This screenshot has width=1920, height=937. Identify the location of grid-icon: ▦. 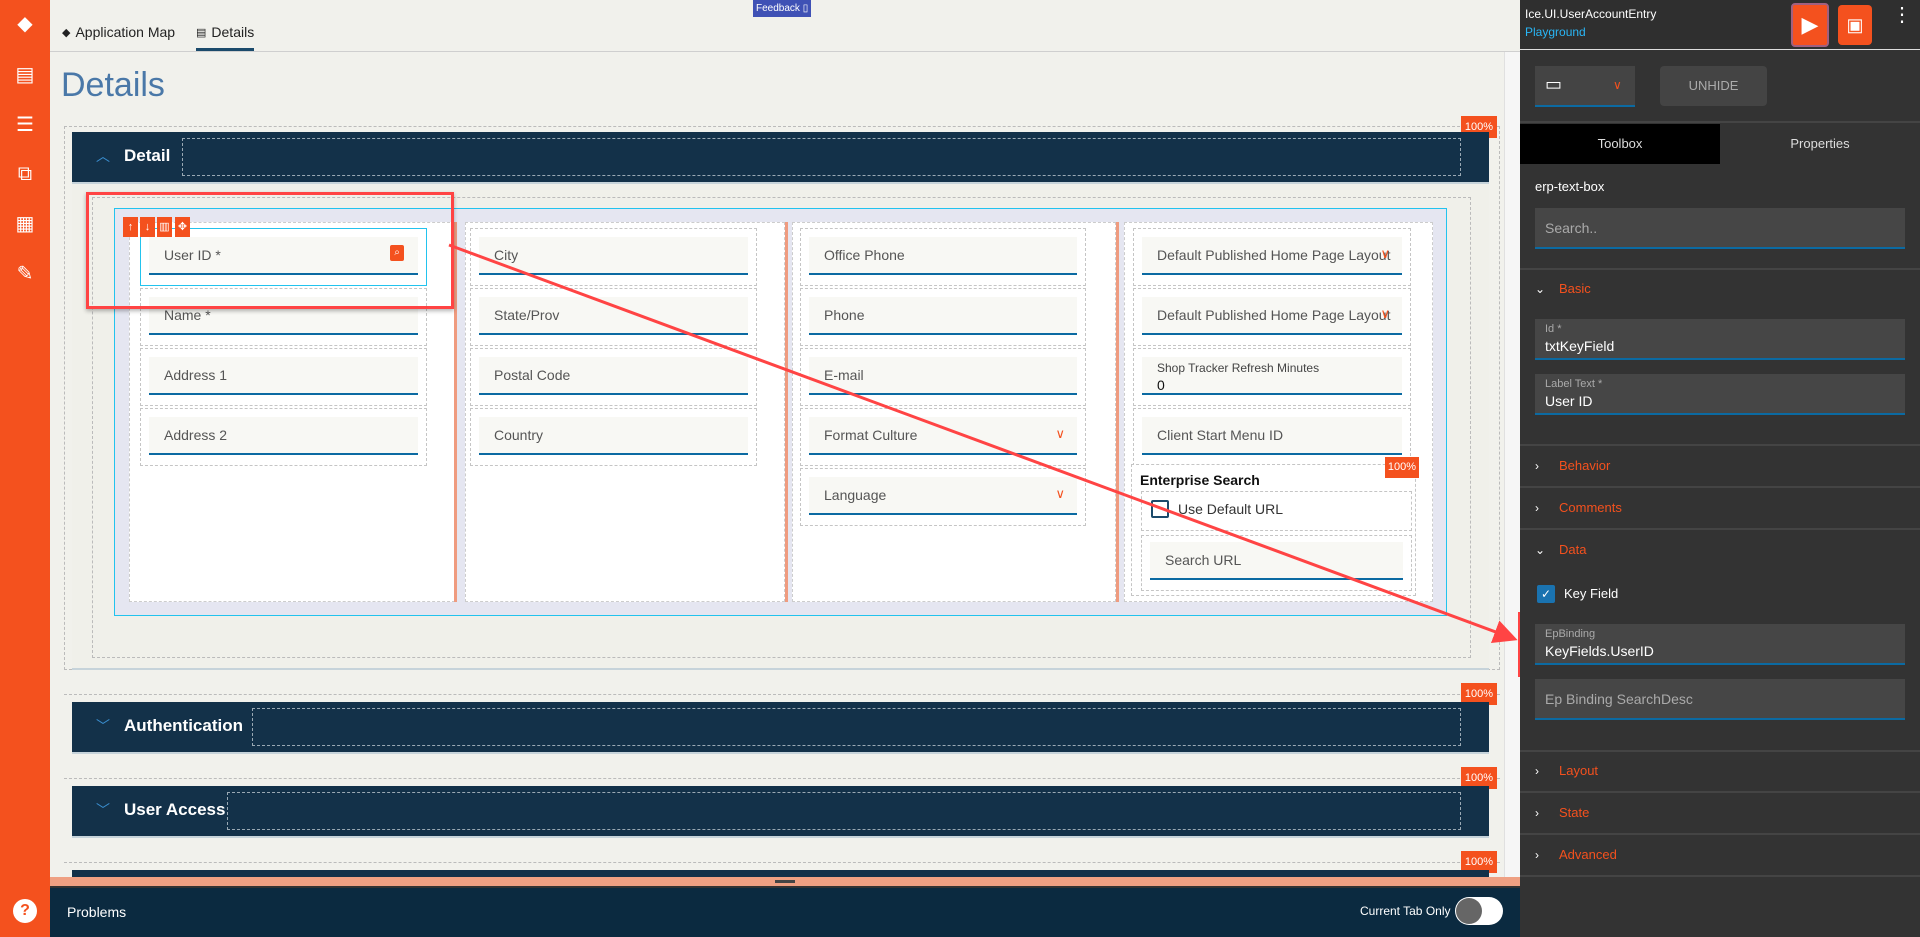
(25, 224).